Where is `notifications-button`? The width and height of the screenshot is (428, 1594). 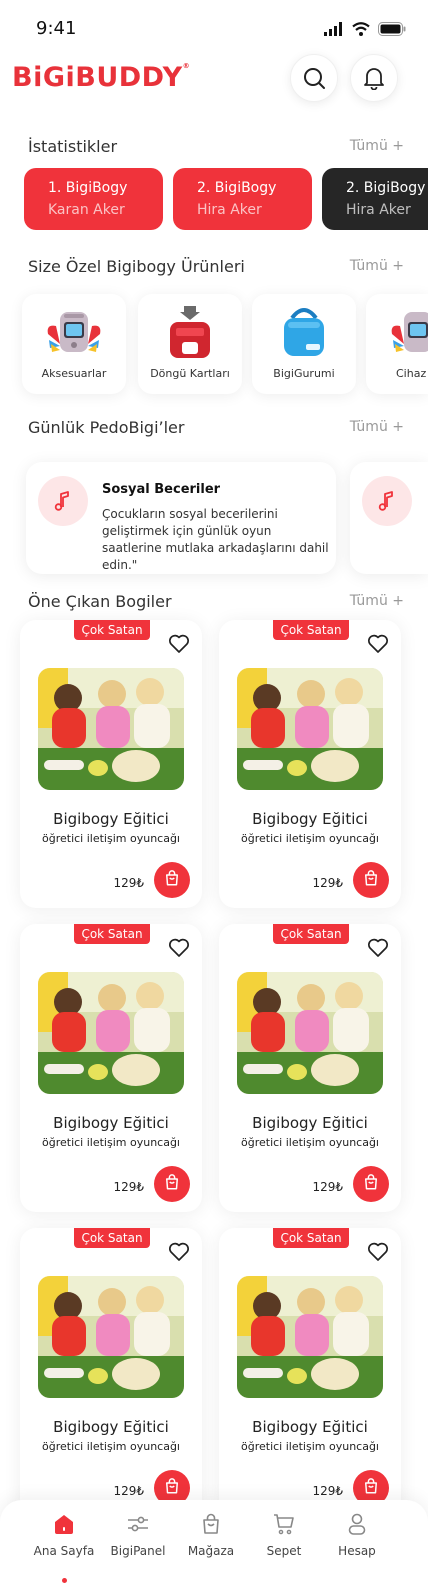 notifications-button is located at coordinates (374, 78).